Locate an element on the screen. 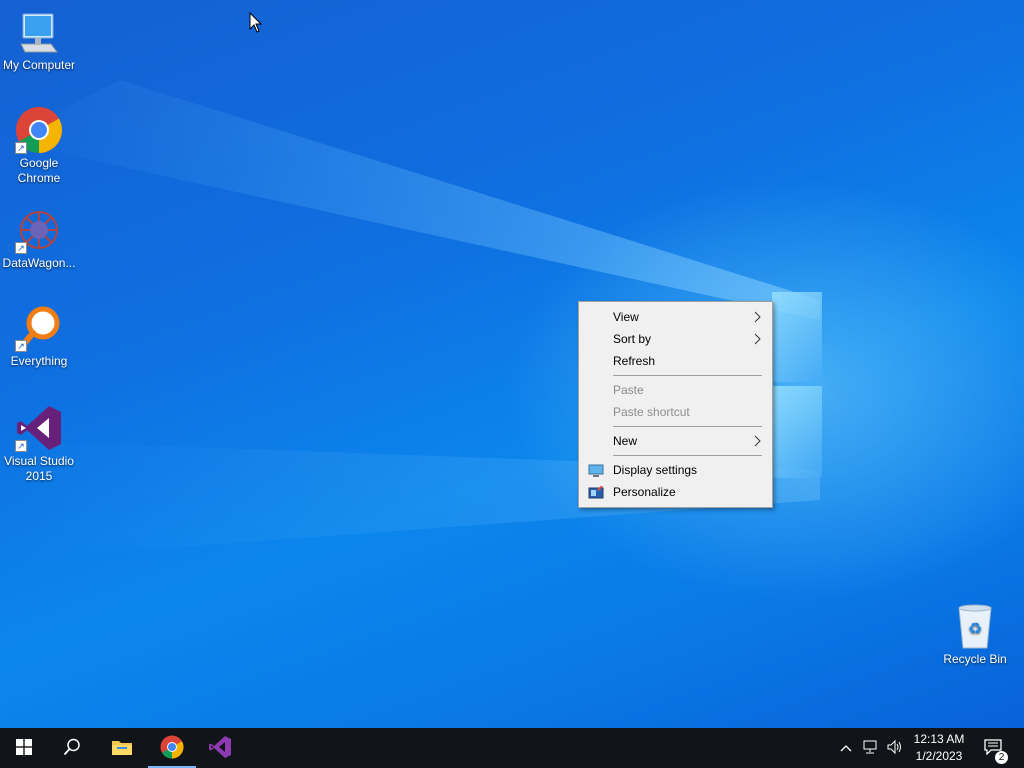 The height and width of the screenshot is (768, 1024). visual-studio-icon is located at coordinates (220, 748).